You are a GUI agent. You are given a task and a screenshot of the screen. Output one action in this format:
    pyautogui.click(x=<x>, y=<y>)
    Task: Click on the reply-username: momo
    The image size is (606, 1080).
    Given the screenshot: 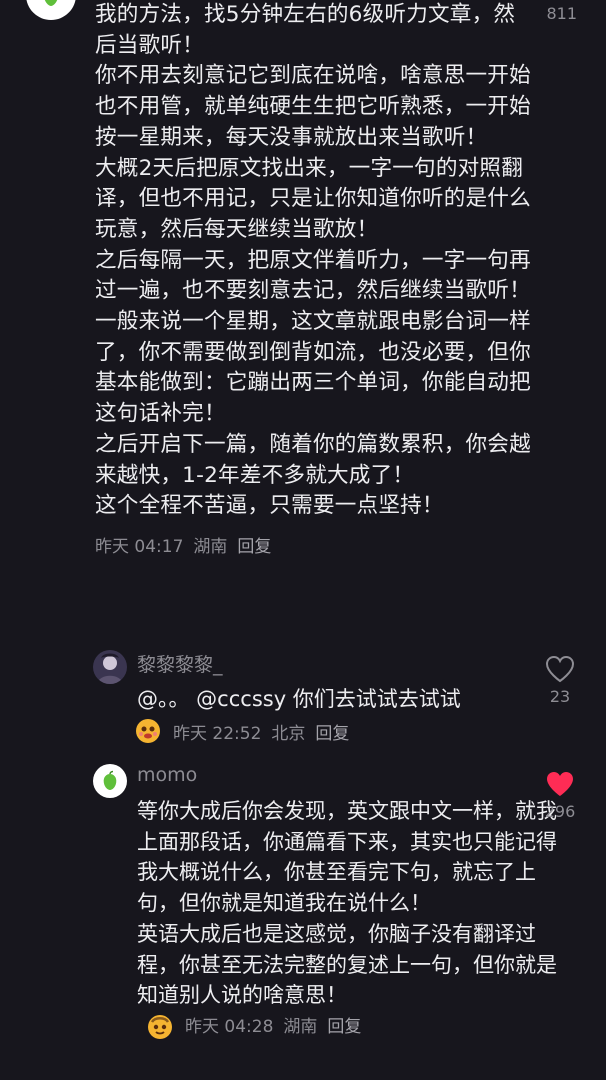 What is the action you would take?
    pyautogui.click(x=167, y=775)
    